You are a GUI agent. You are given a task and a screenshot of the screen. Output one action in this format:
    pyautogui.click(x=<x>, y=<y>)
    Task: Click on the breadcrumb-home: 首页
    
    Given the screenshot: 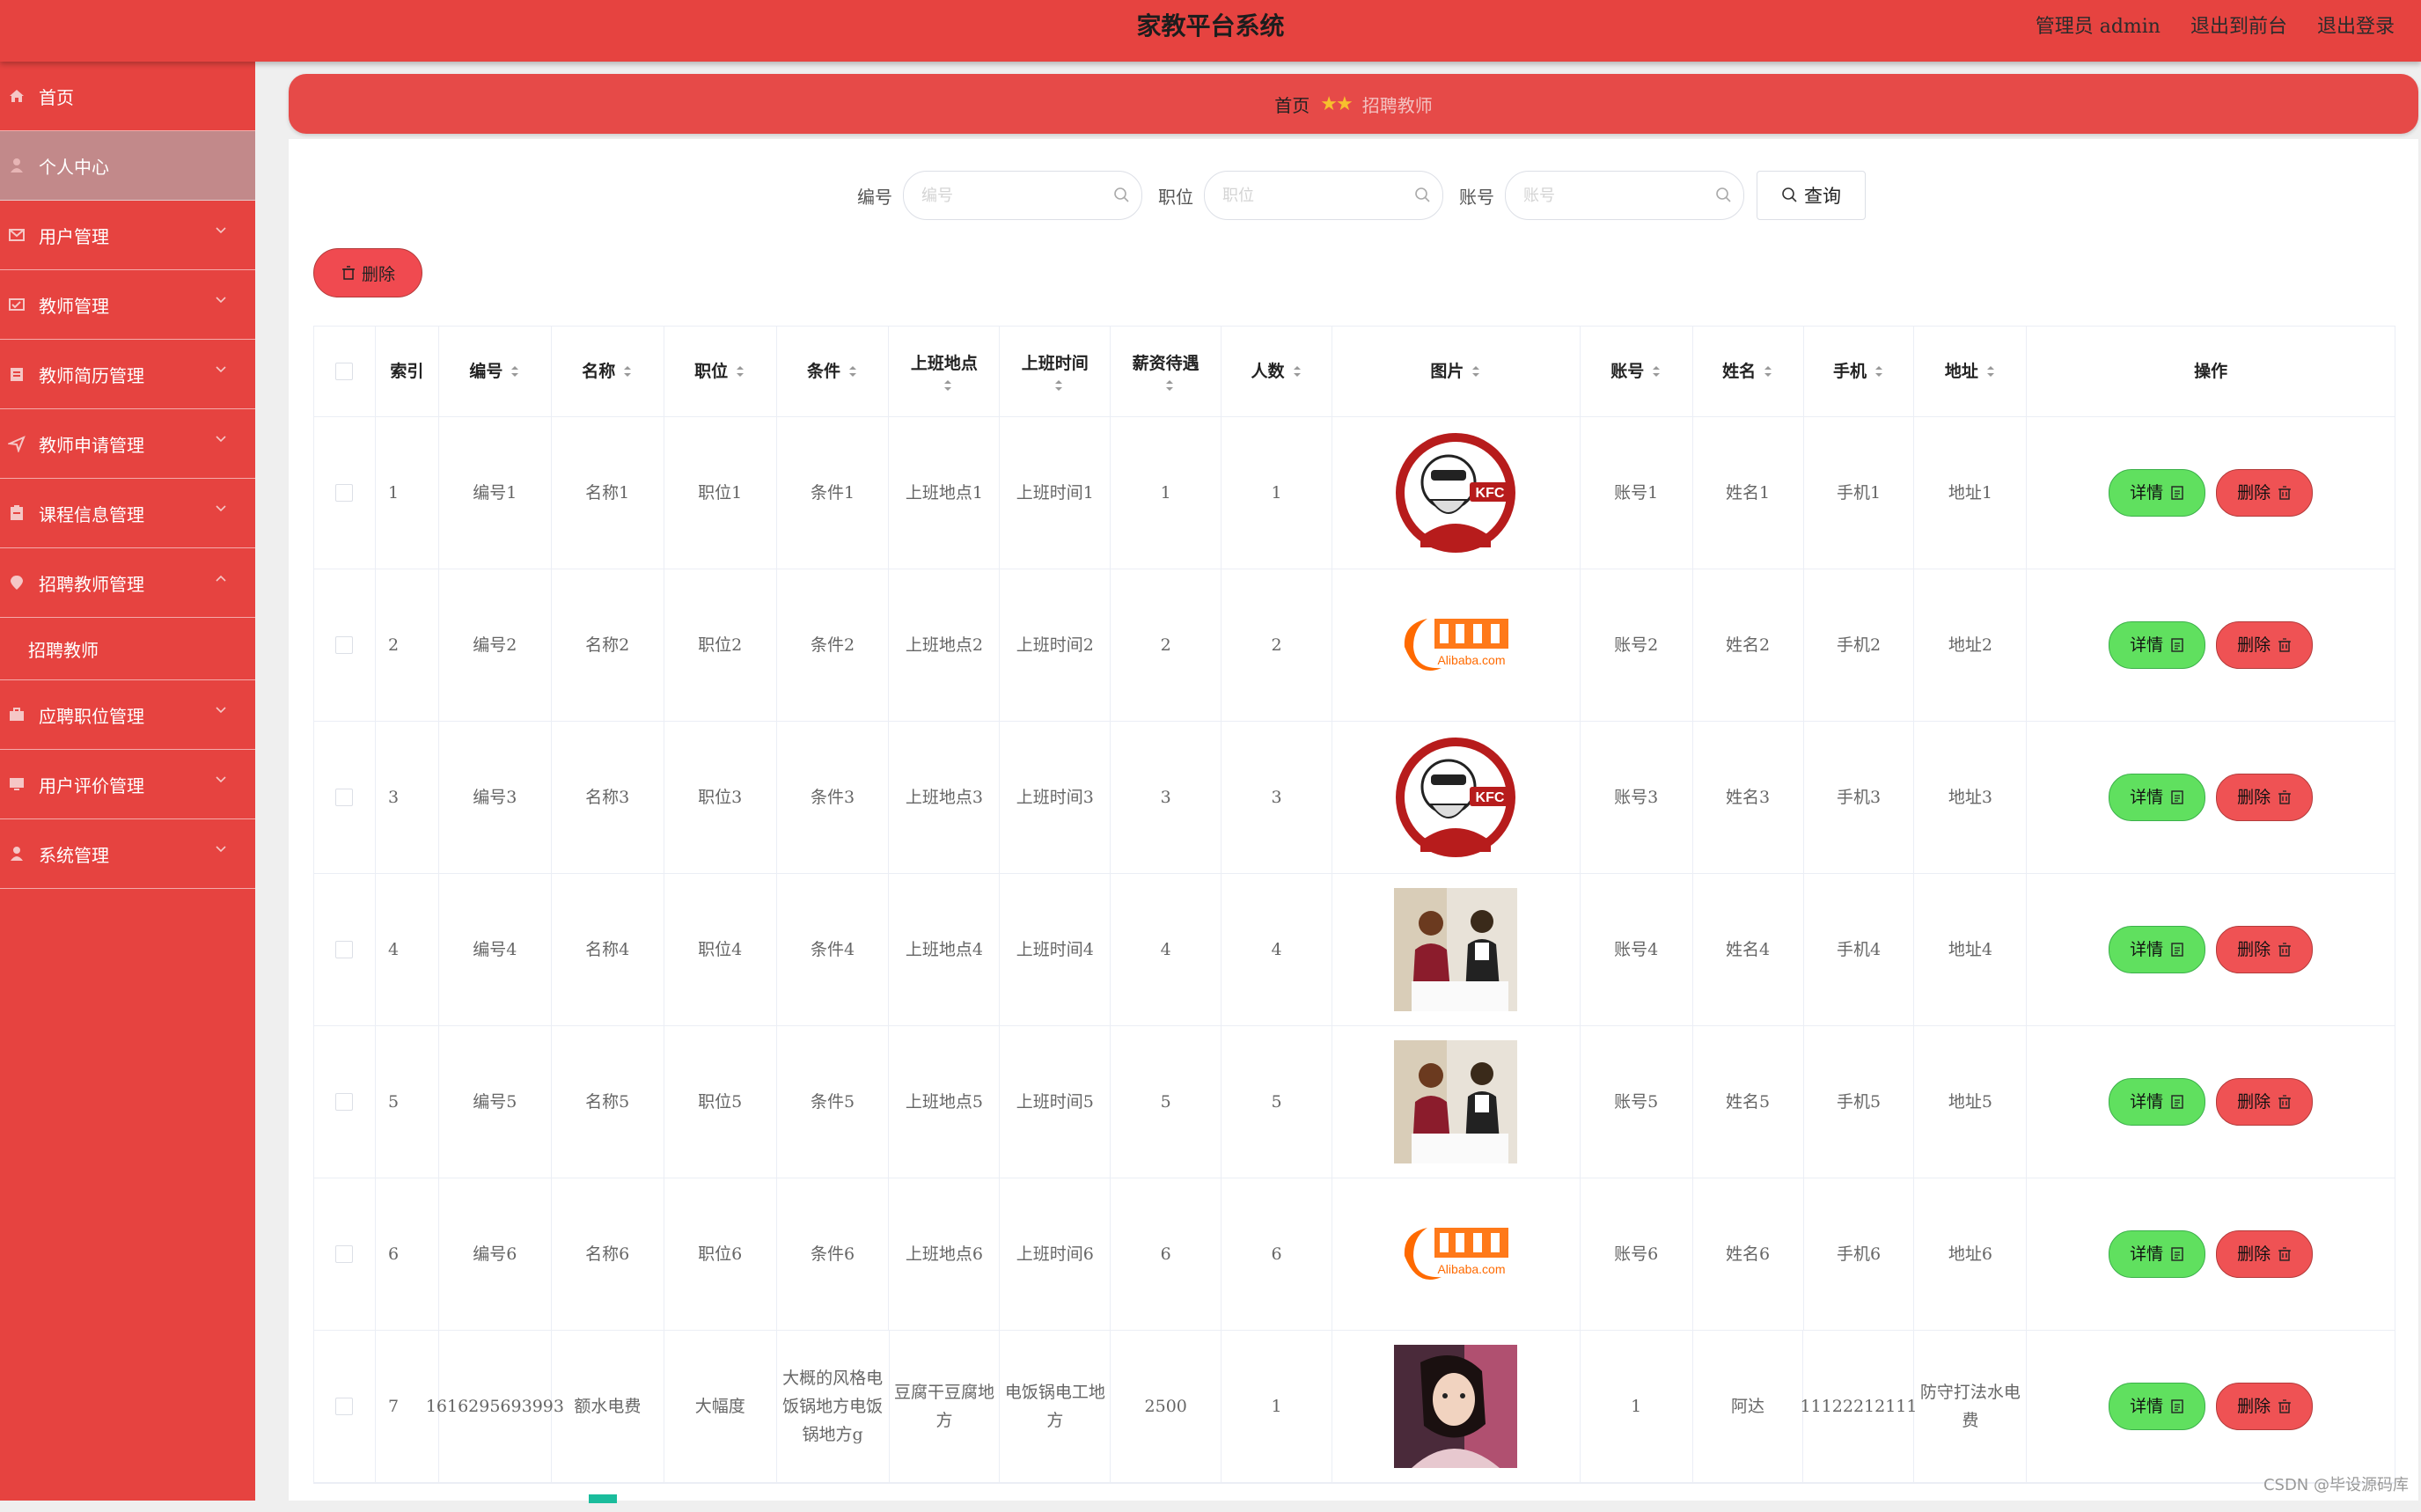 What is the action you would take?
    pyautogui.click(x=1292, y=104)
    